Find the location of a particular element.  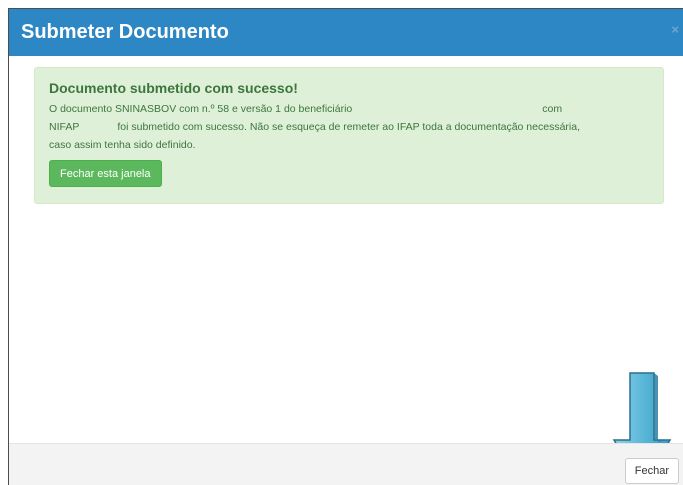

alert-line3: caso assim tenha sido definido. is located at coordinates (122, 145).